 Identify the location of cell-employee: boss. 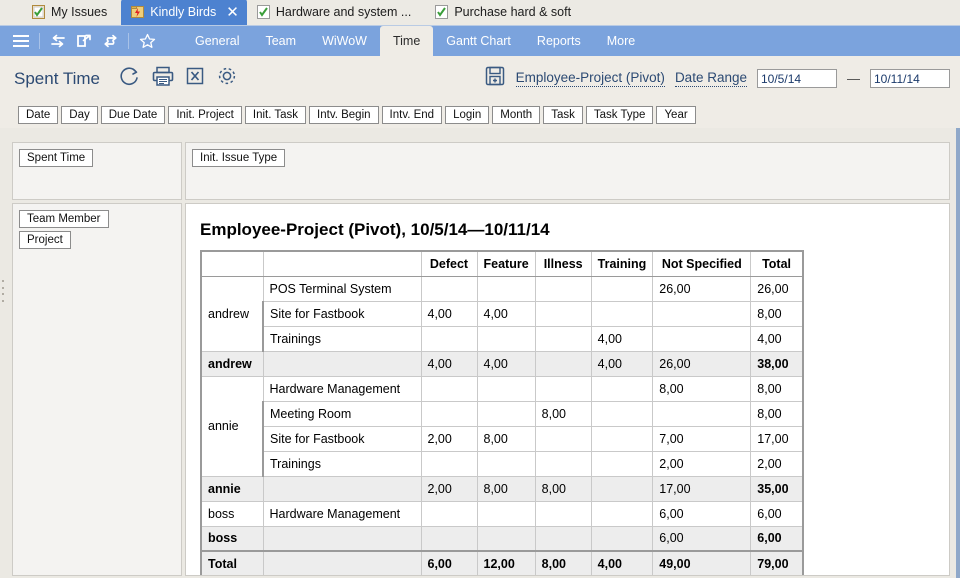
(232, 538).